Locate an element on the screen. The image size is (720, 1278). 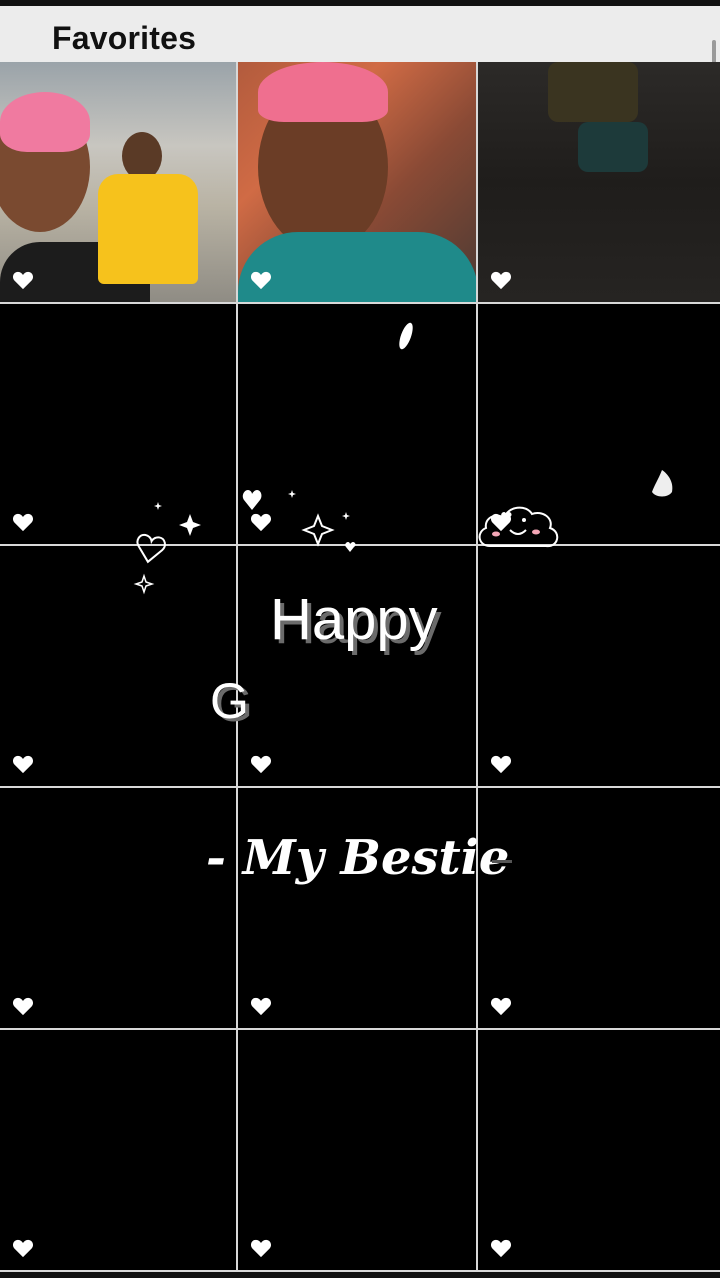
yellow-shirt-shape is located at coordinates (148, 229).